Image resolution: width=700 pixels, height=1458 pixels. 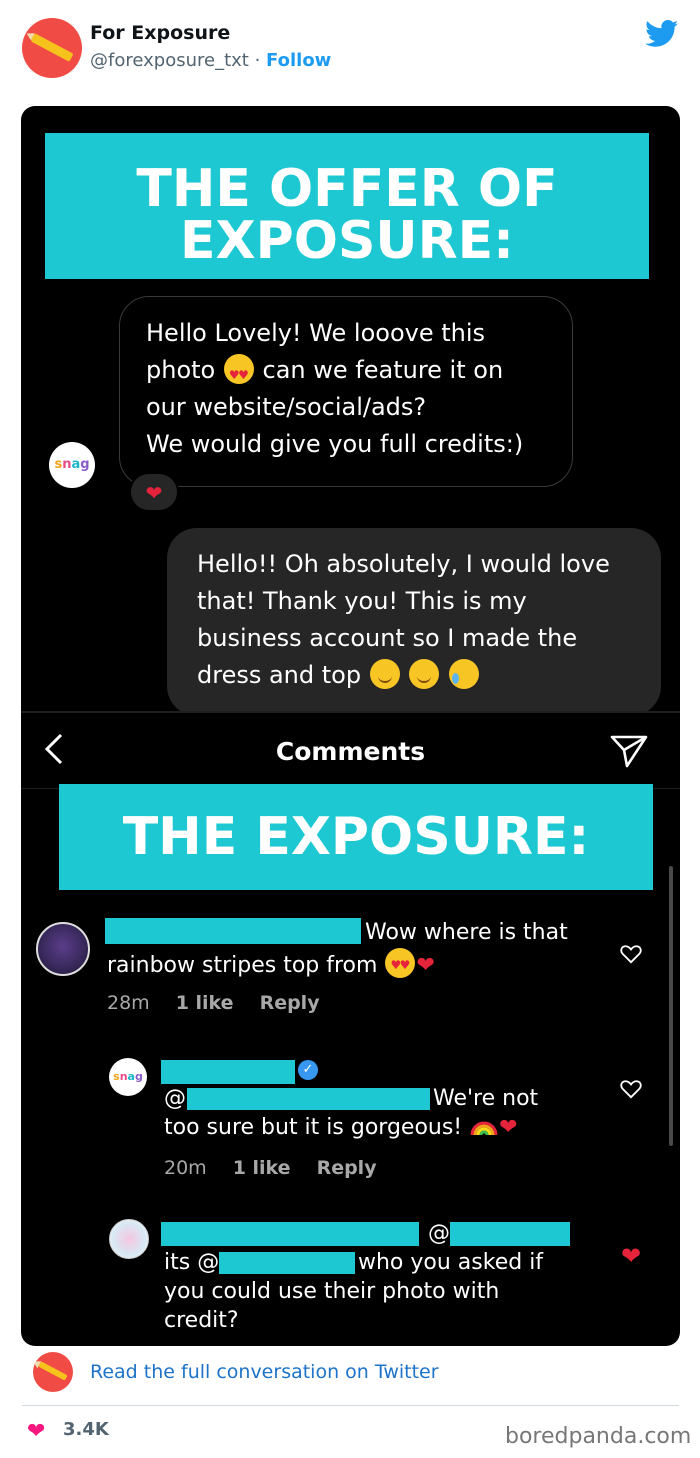 I want to click on heart-filled-icon: ❤, so click(x=631, y=1256).